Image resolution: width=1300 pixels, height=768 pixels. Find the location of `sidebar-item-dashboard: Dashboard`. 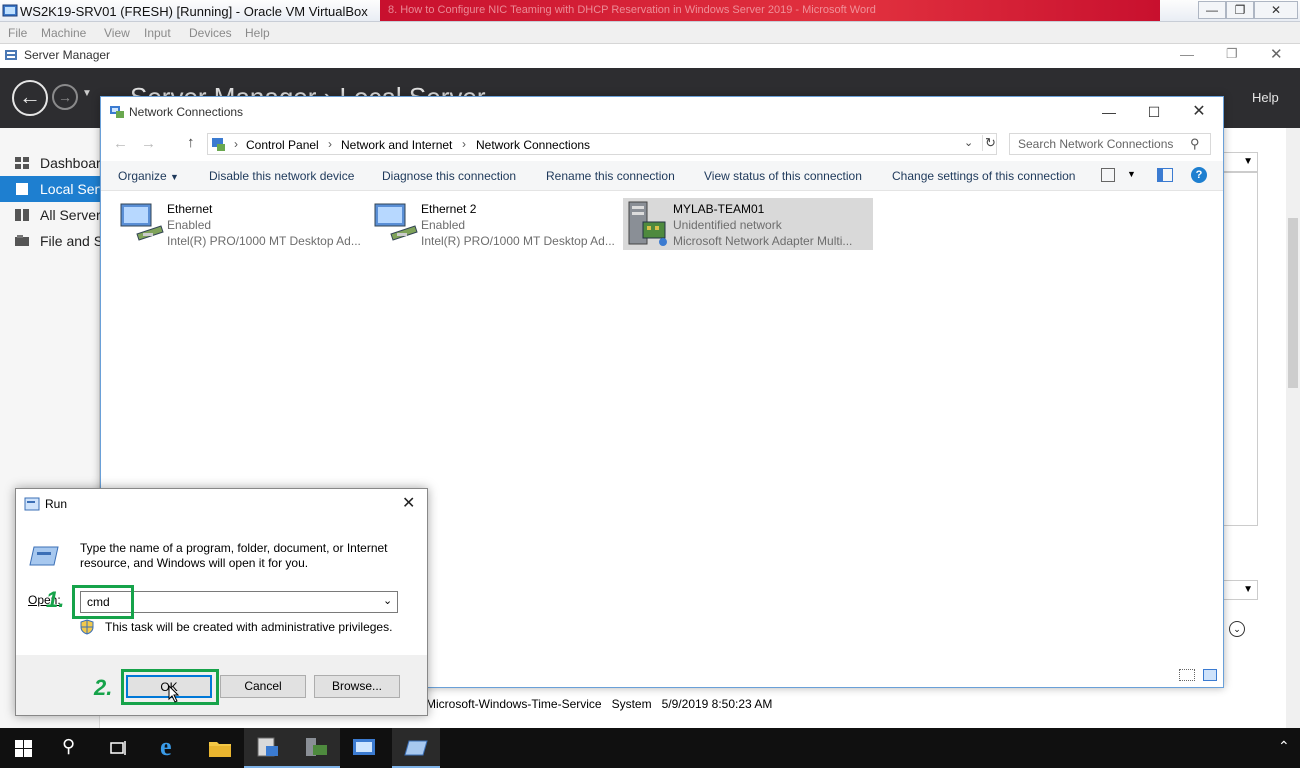

sidebar-item-dashboard: Dashboard is located at coordinates (50, 163).